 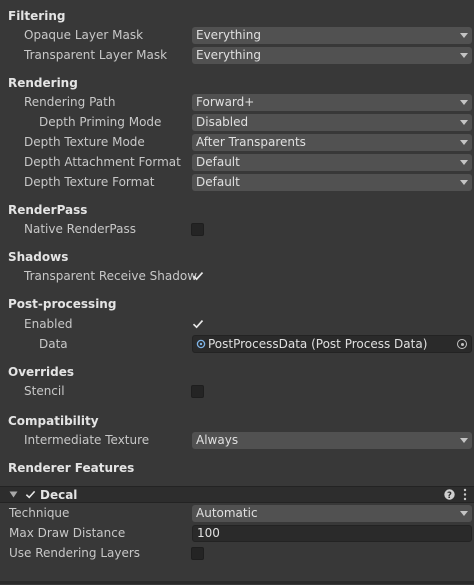 What do you see at coordinates (53, 344) in the screenshot?
I see `post-processing-data-label: Data` at bounding box center [53, 344].